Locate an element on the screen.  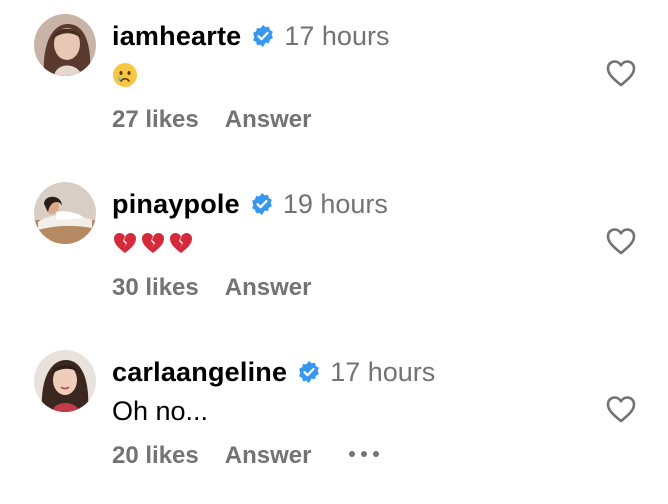
comment-actions: 30 likes Answer is located at coordinates (211, 288).